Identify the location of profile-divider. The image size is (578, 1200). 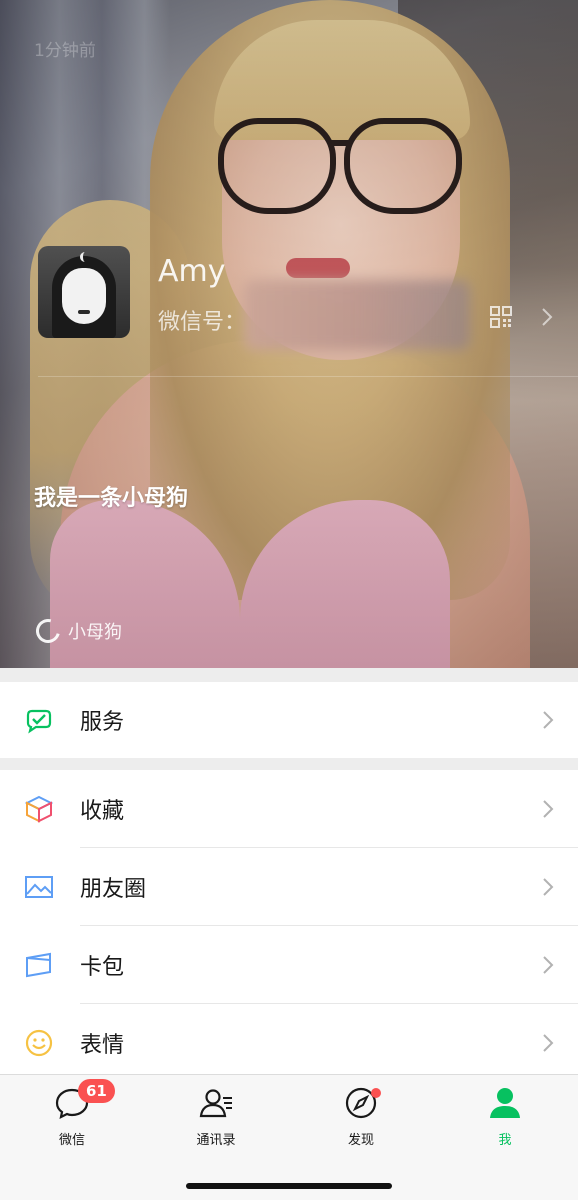
(308, 376).